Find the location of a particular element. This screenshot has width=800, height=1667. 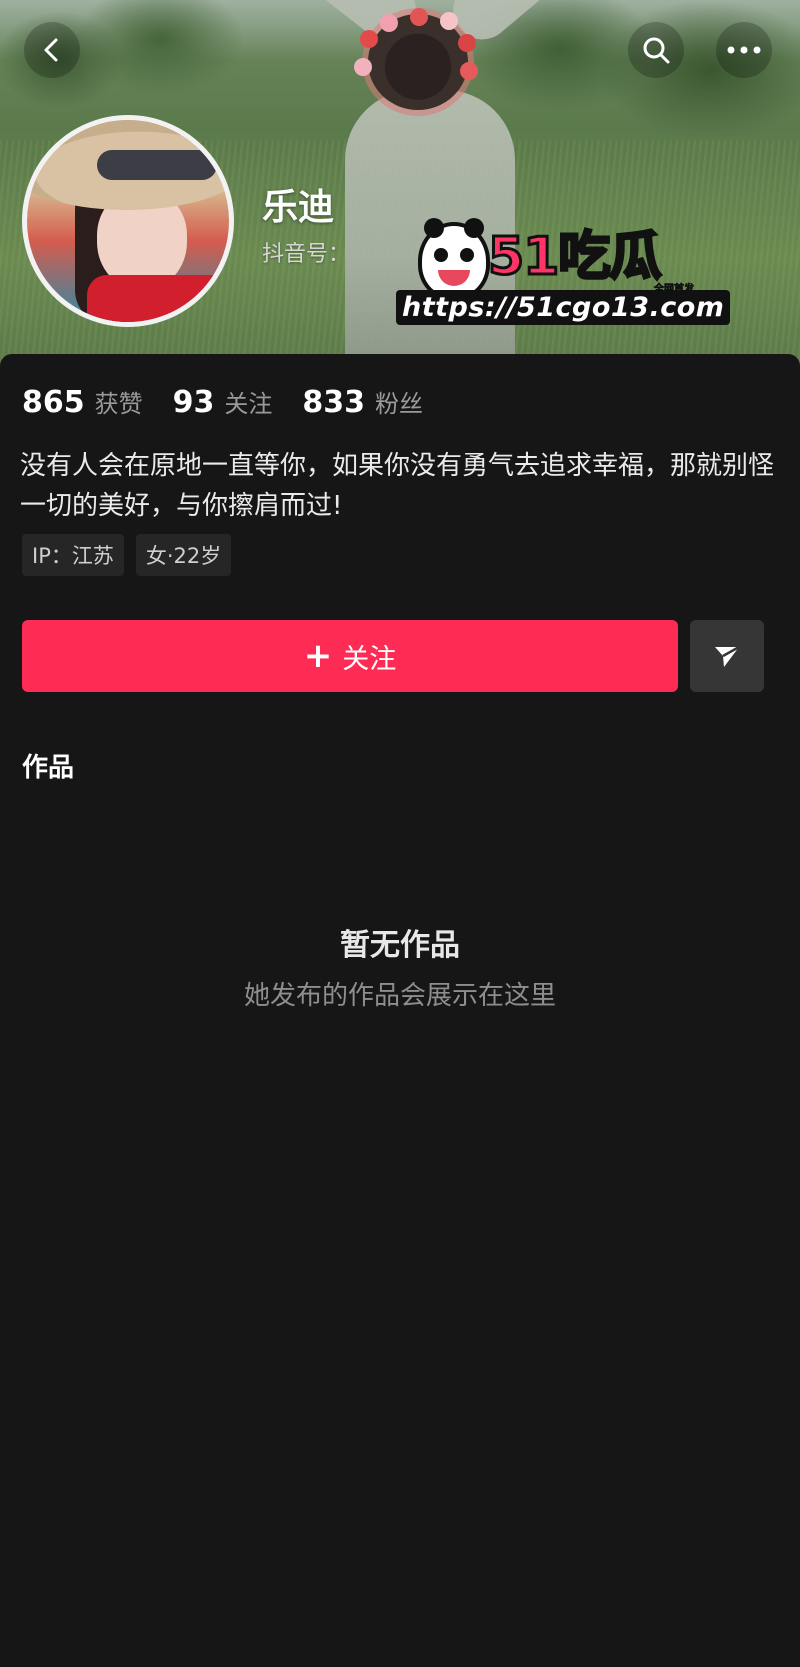

back-button is located at coordinates (52, 50).